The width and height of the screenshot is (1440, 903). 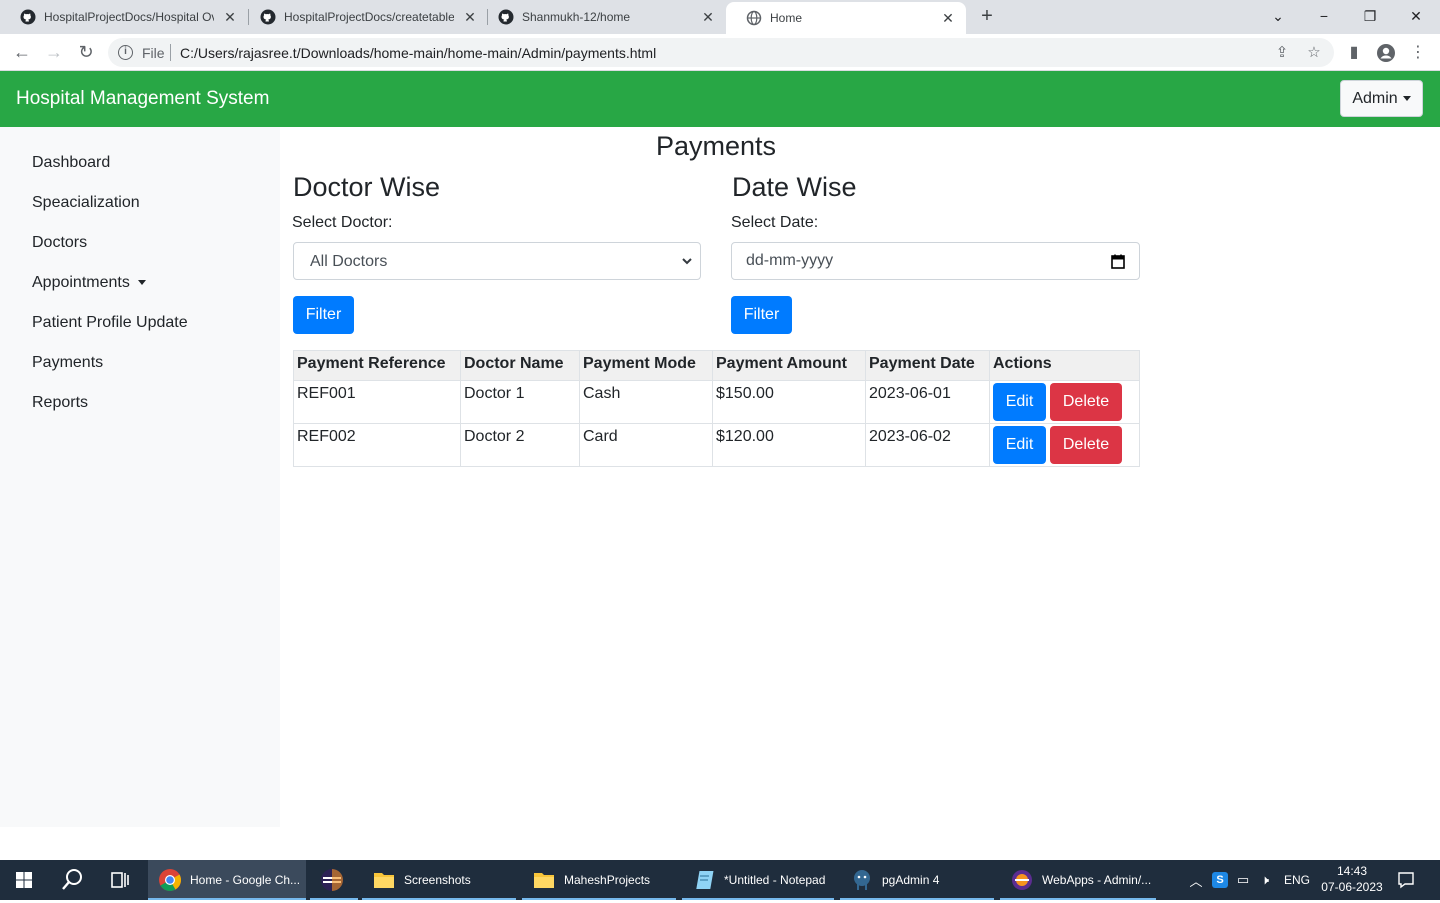 I want to click on cell-payment-date: 2023-06-01, so click(x=927, y=402).